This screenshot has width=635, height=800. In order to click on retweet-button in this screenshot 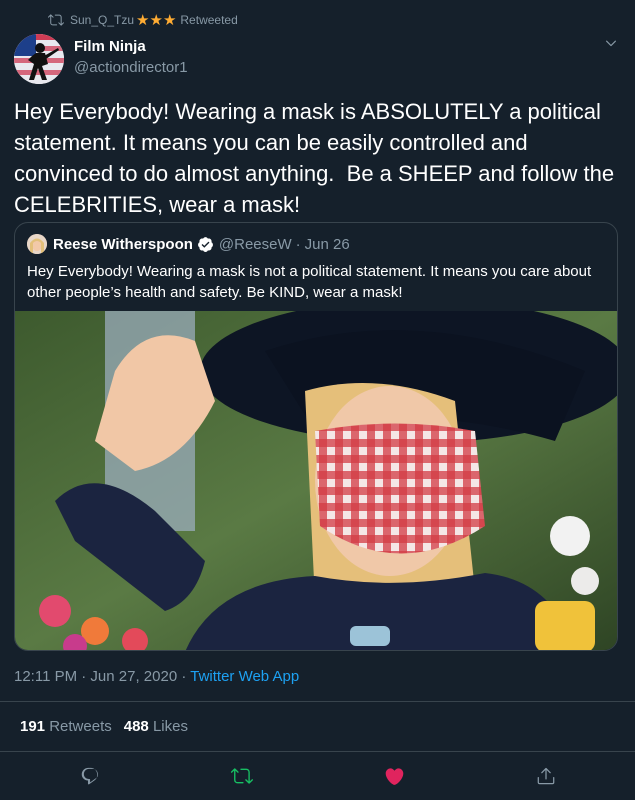, I will do `click(242, 776)`.